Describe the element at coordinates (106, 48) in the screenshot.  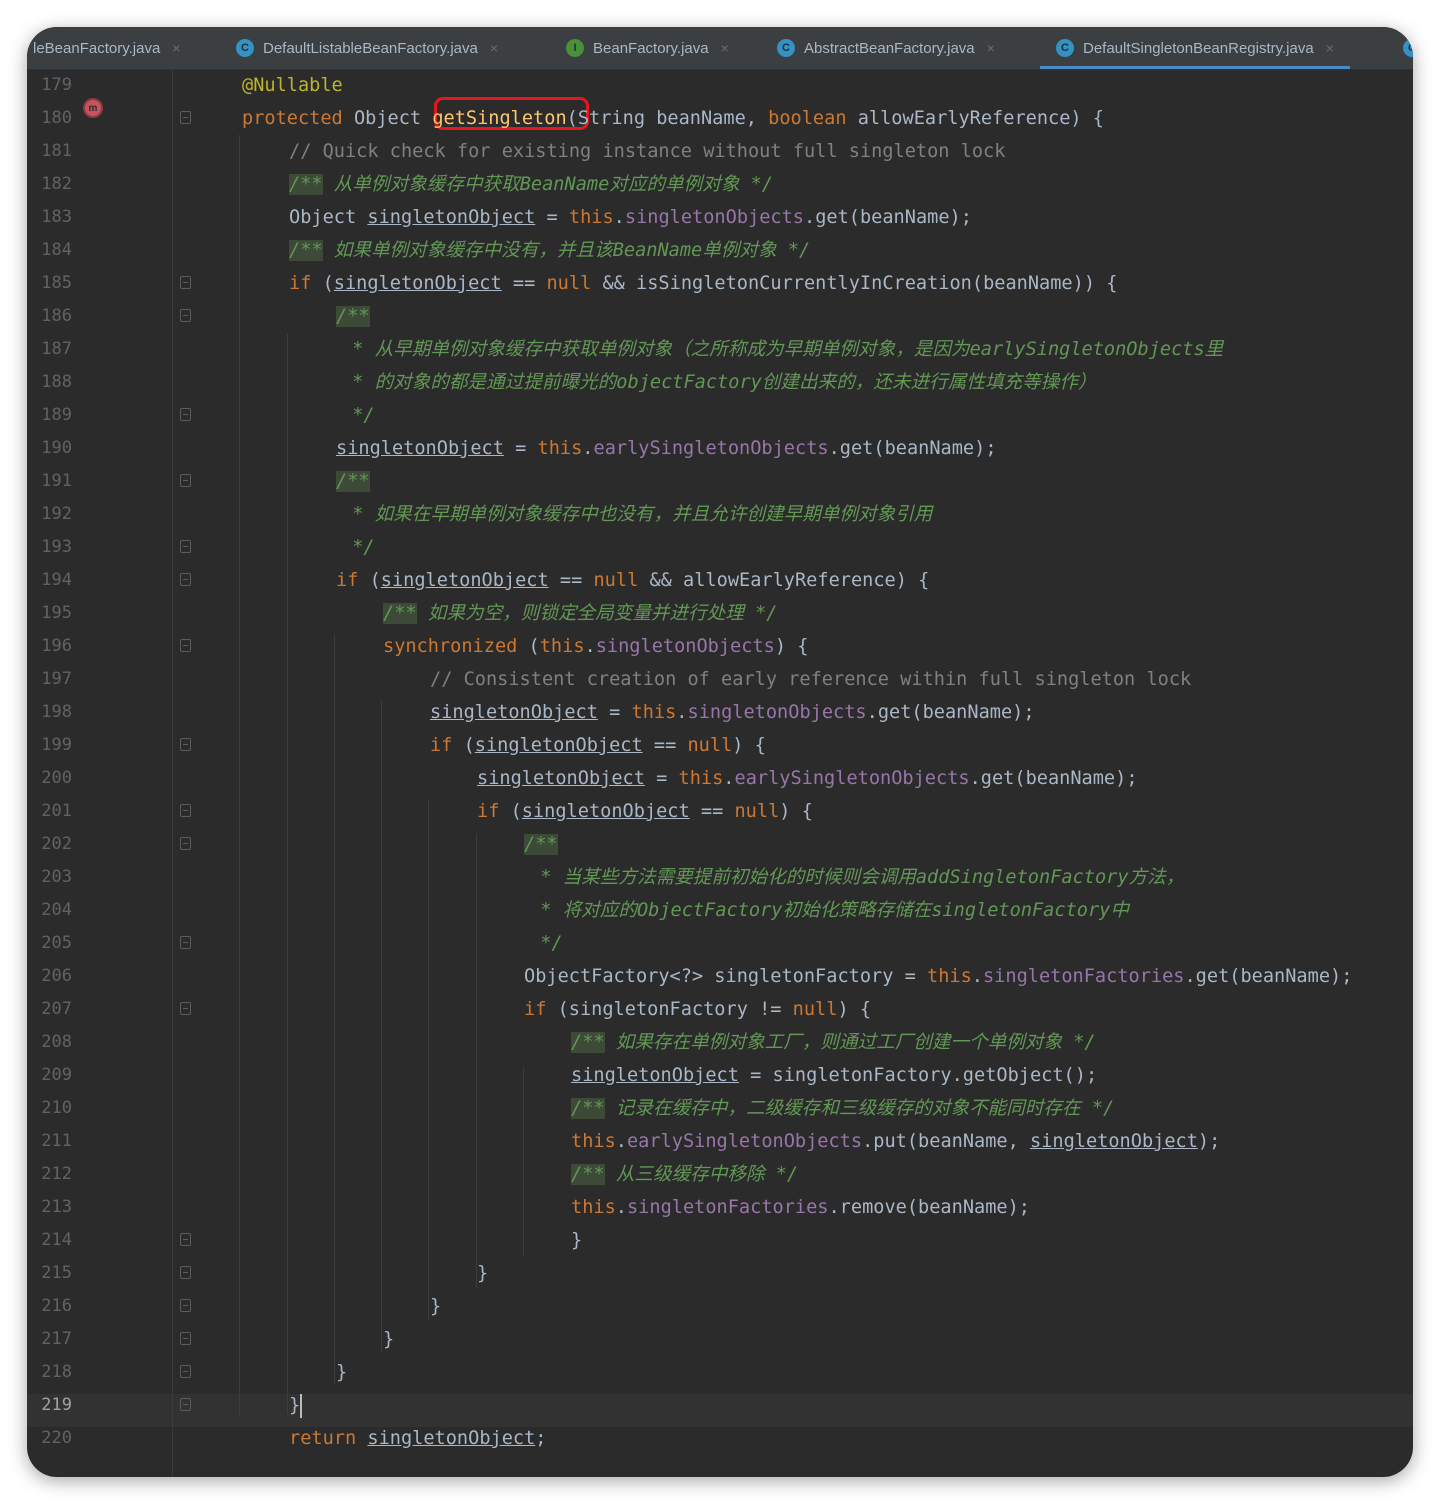
I see `tab-bean-factory-partial: leBeanFactory.java ×` at that location.